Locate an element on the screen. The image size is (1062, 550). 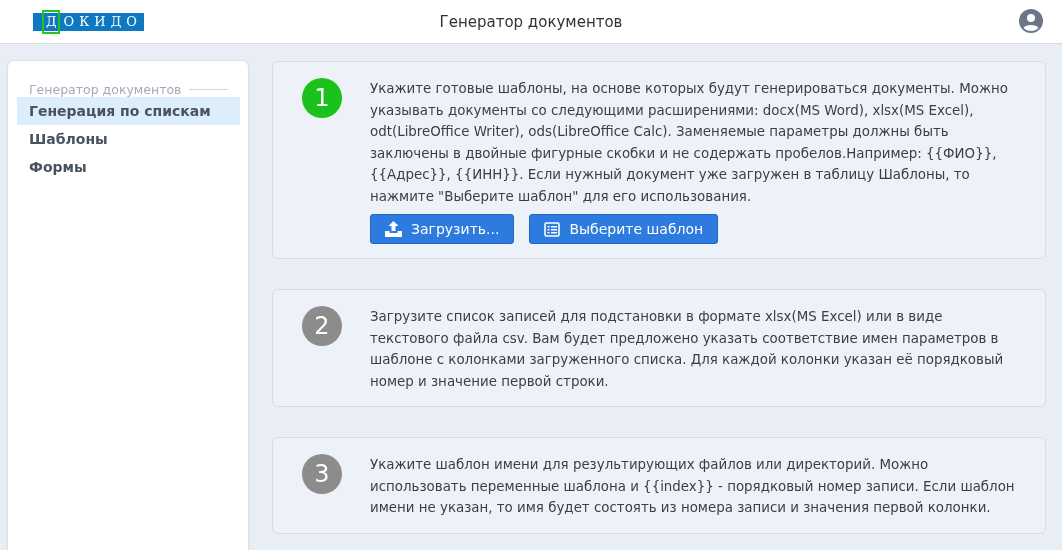
list-icon is located at coordinates (552, 229).